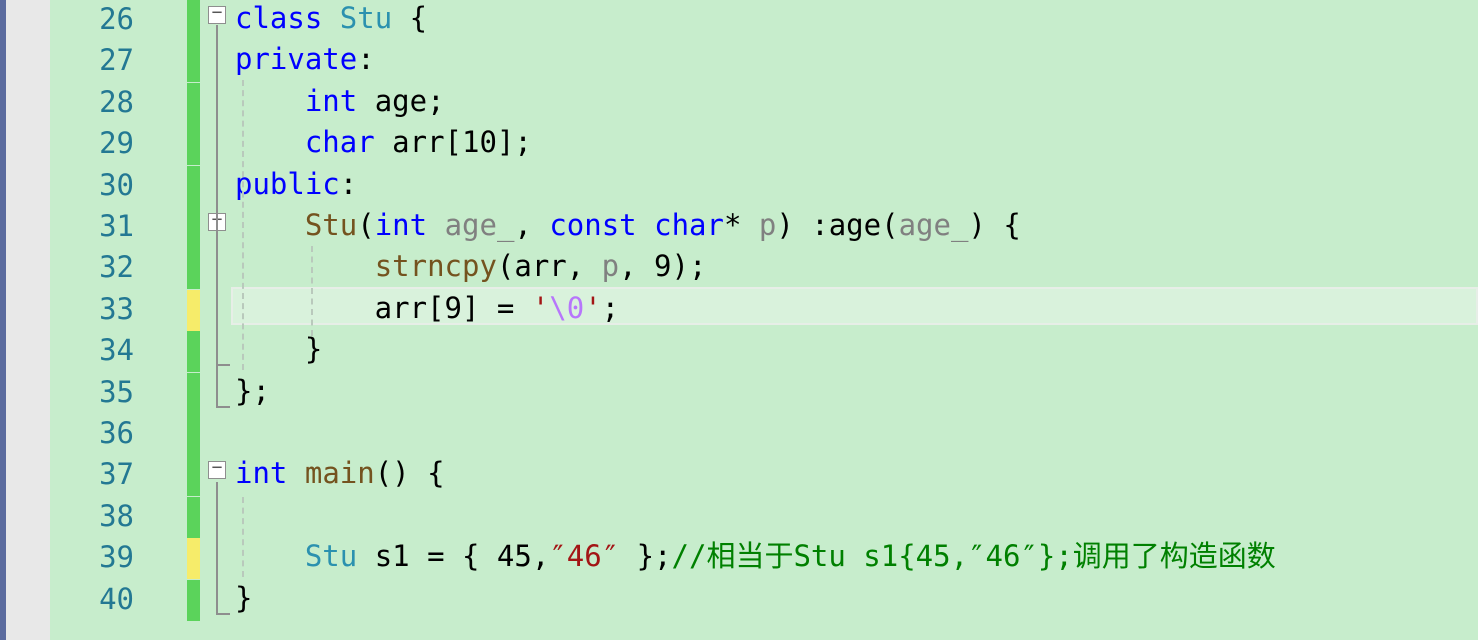 Image resolution: width=1478 pixels, height=640 pixels. I want to click on code-token: ) :age(, so click(837, 225).